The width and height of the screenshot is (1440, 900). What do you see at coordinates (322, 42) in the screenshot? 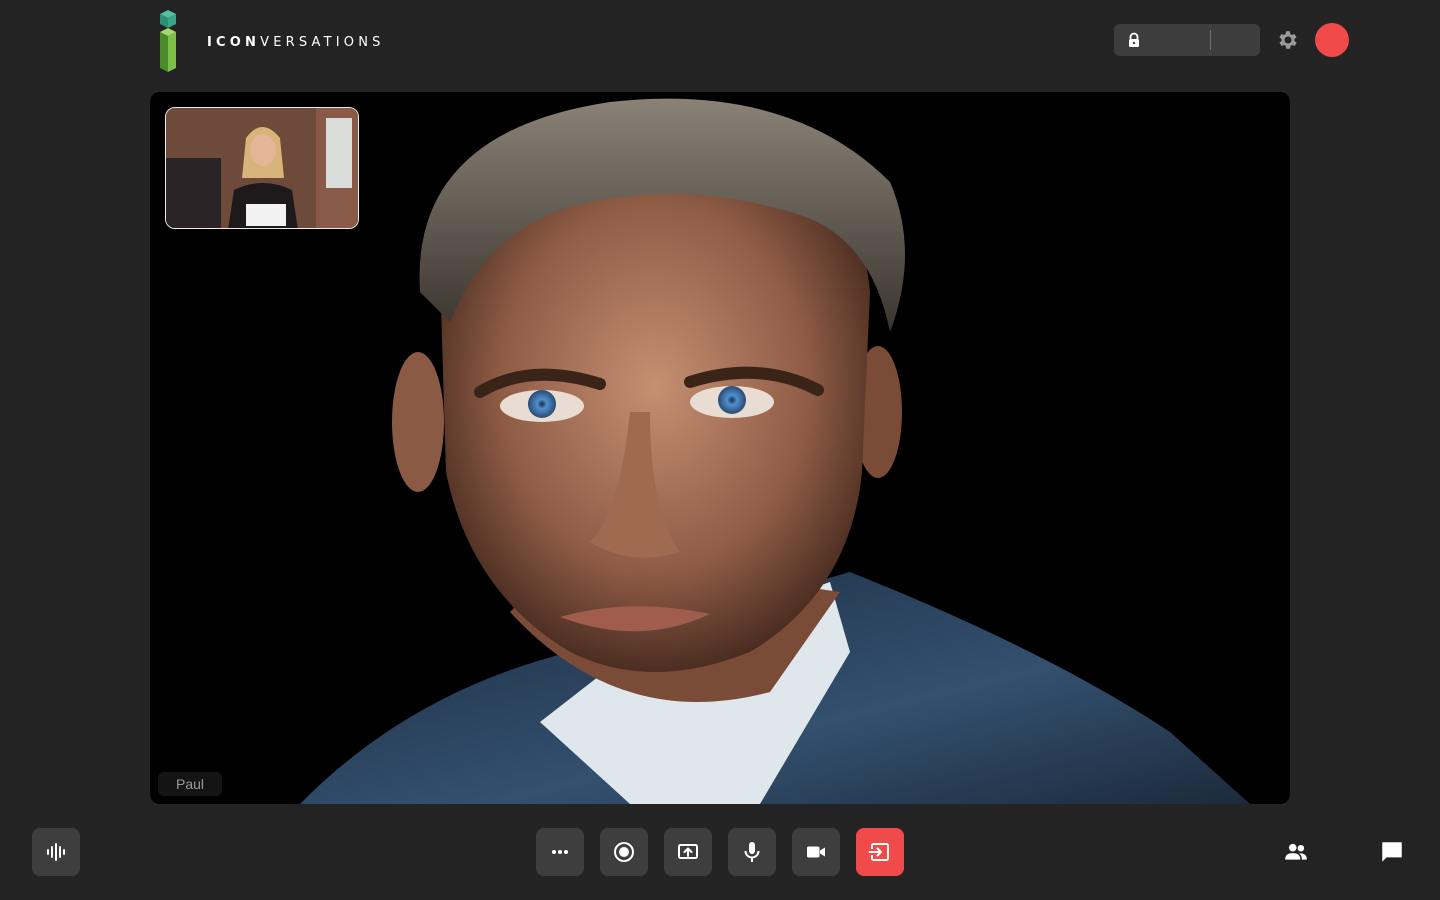
I see `brand-name-light: VERSATIONS` at bounding box center [322, 42].